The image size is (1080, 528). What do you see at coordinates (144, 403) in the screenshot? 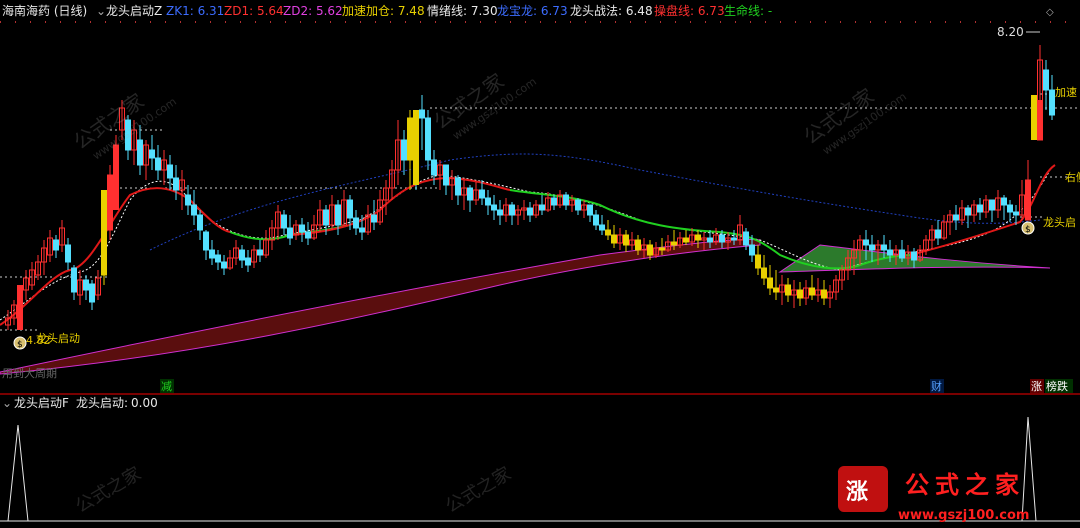
I see `sub-value: 0.00` at bounding box center [144, 403].